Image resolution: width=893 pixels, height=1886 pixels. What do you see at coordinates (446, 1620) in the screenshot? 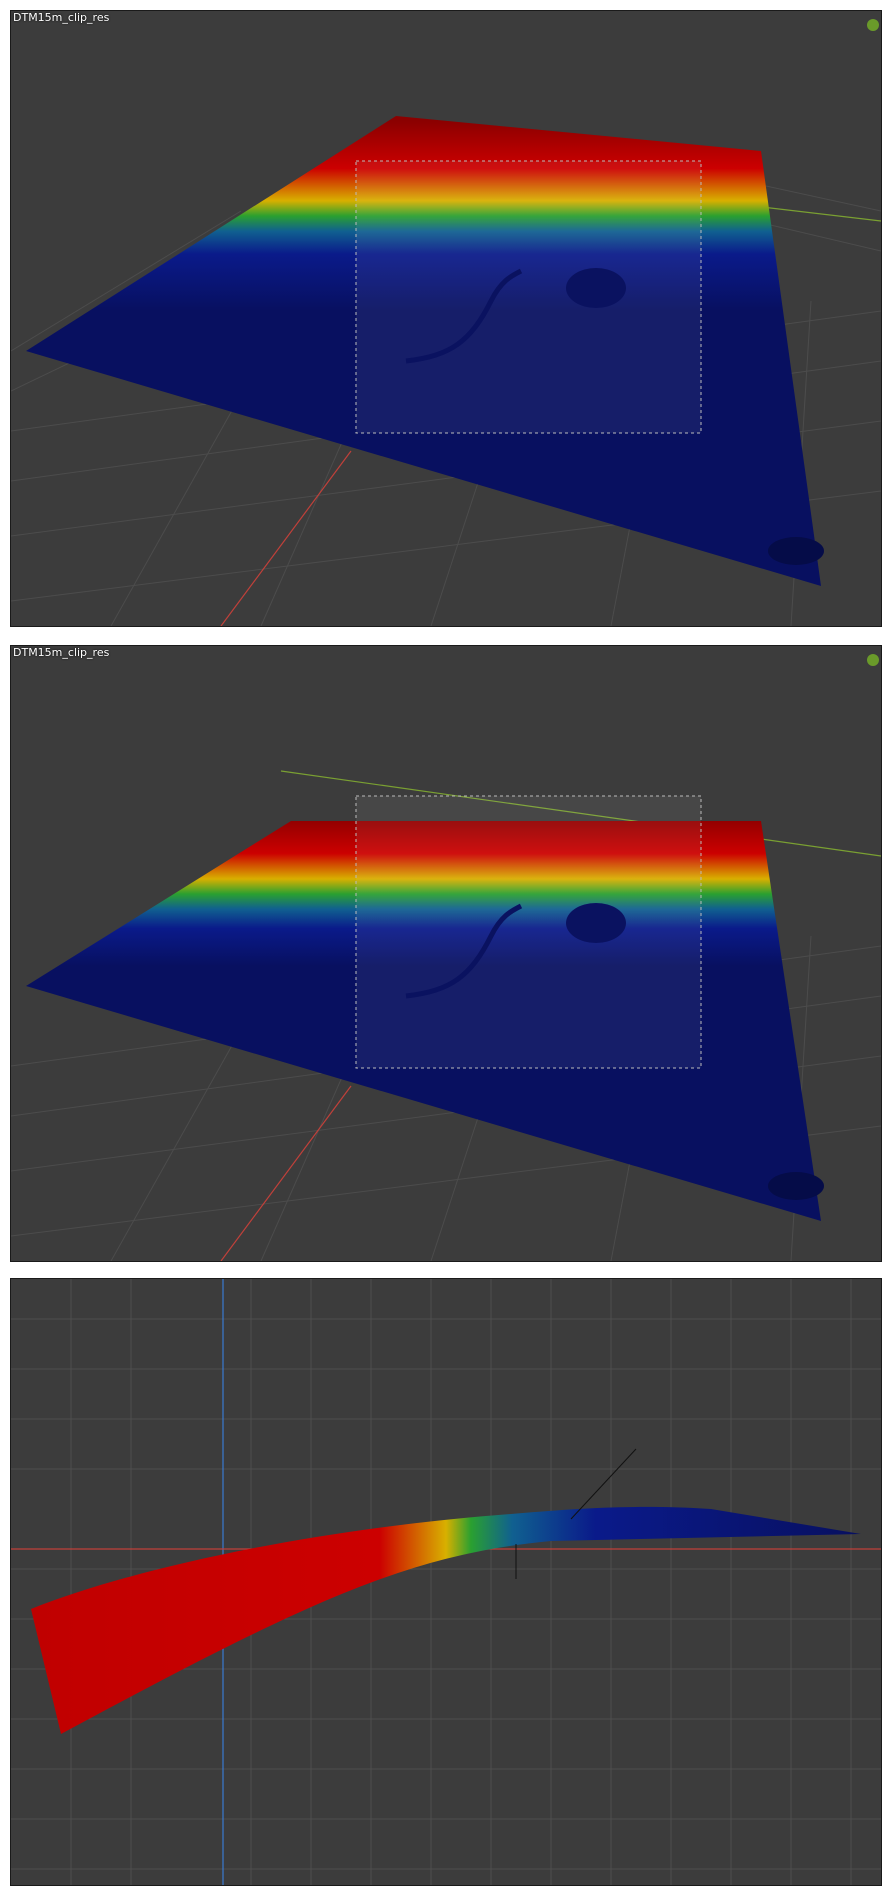
I see `terrain-mesh-side` at bounding box center [446, 1620].